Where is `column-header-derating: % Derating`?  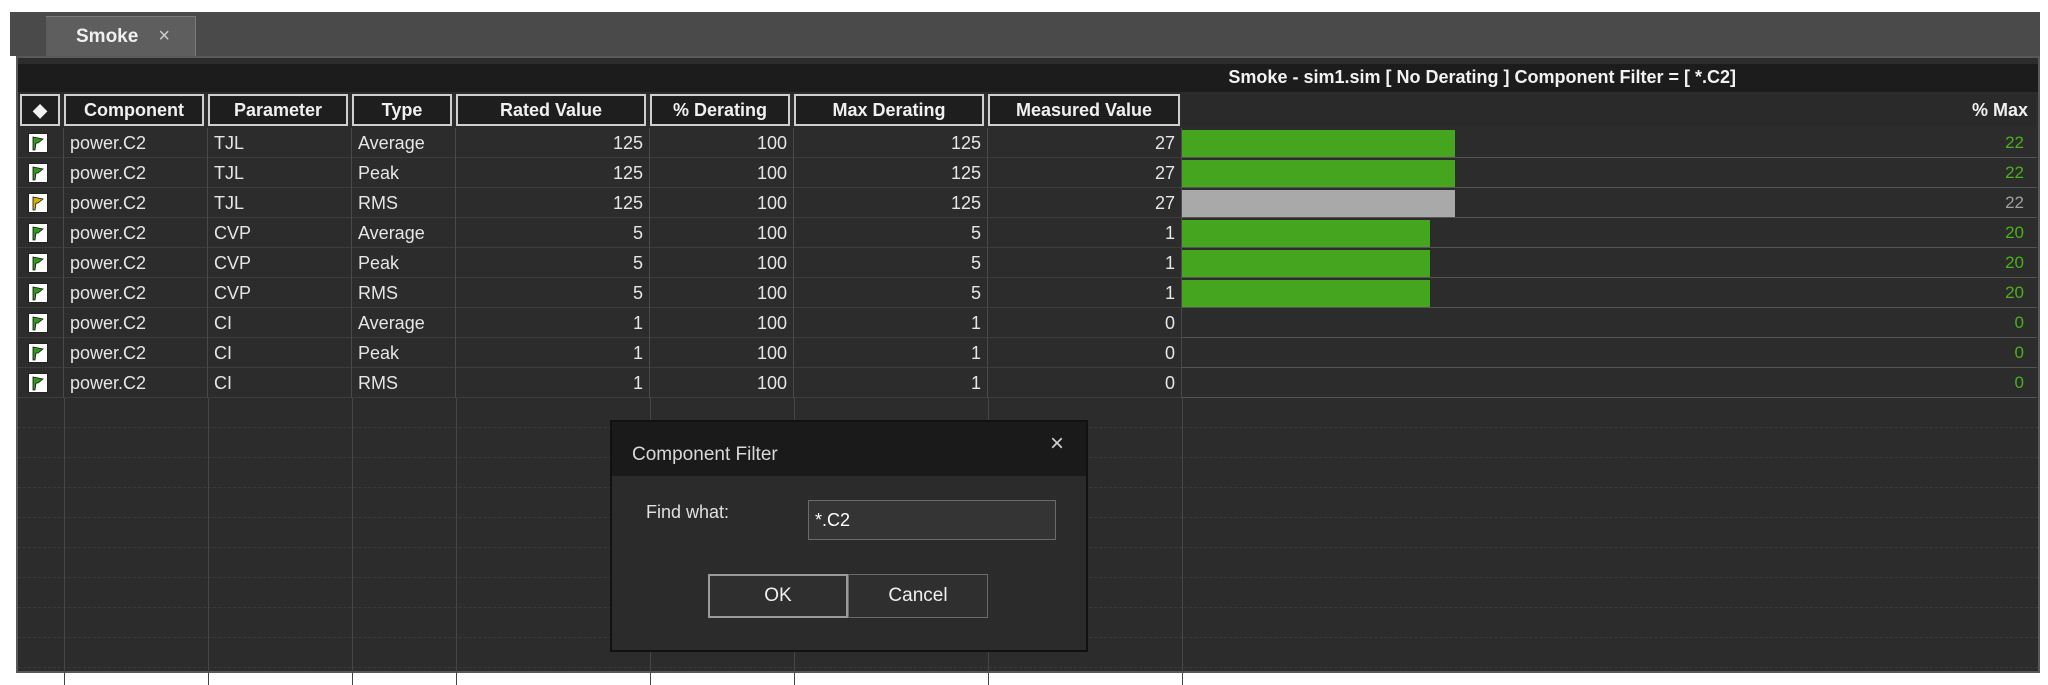
column-header-derating: % Derating is located at coordinates (720, 110).